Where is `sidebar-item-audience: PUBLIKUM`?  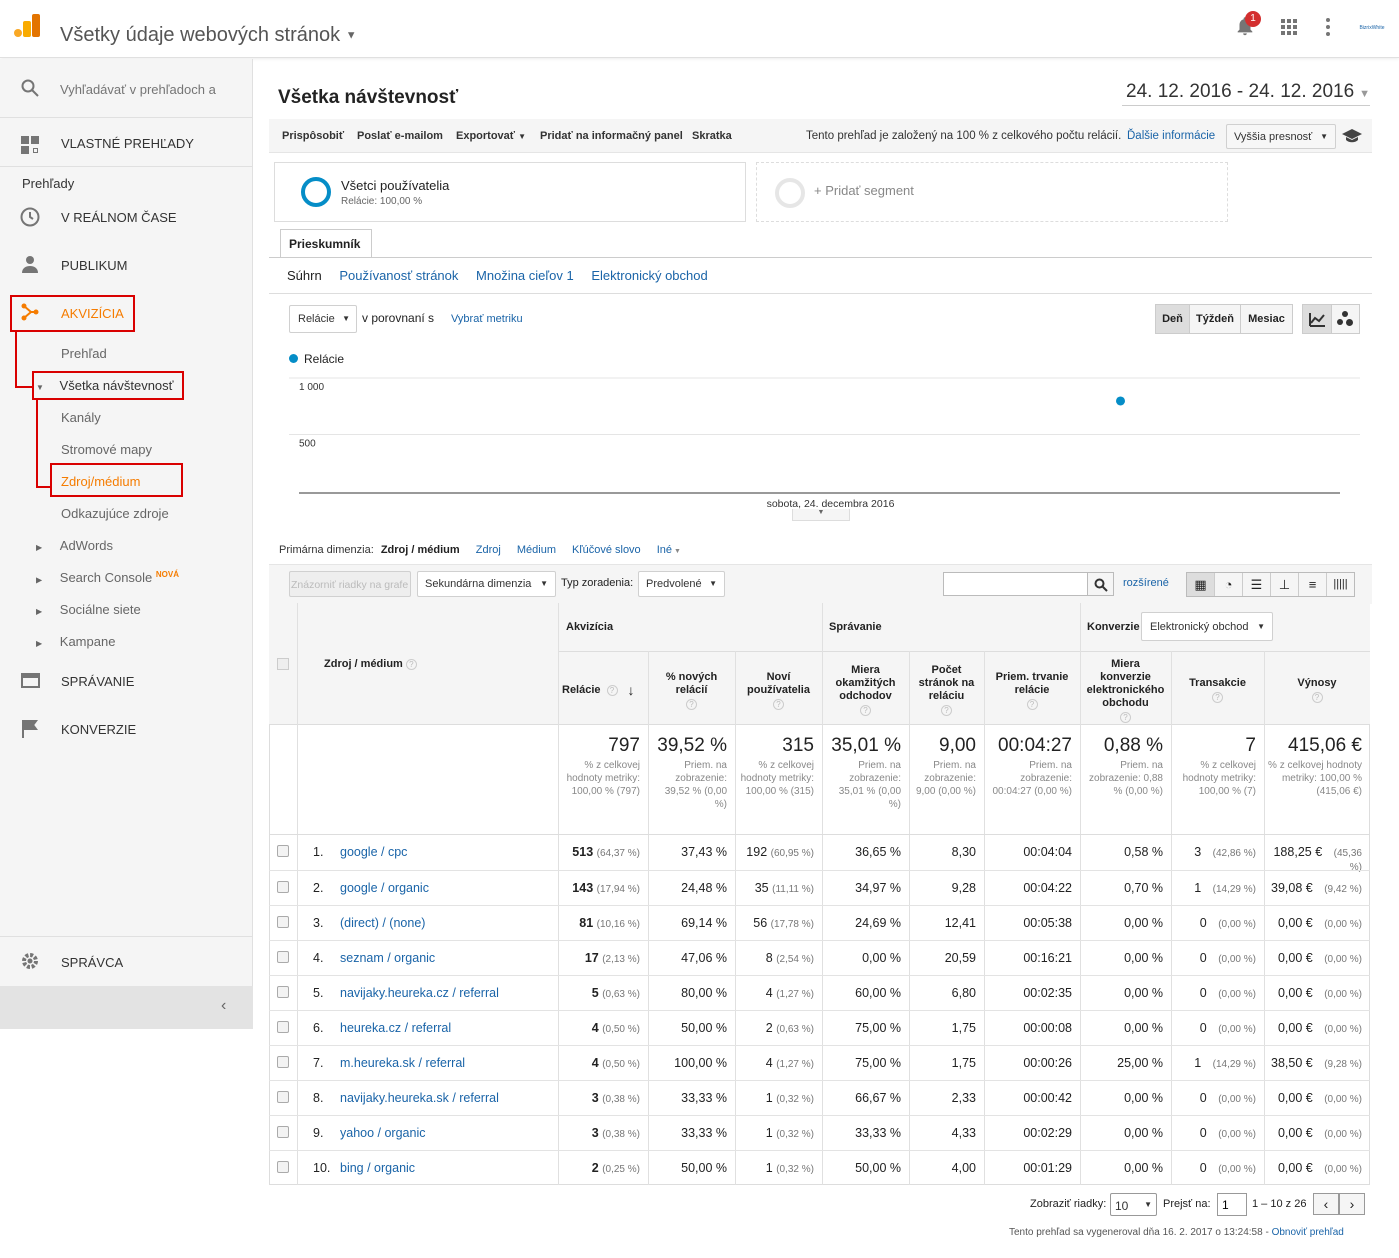 sidebar-item-audience: PUBLIKUM is located at coordinates (126, 271).